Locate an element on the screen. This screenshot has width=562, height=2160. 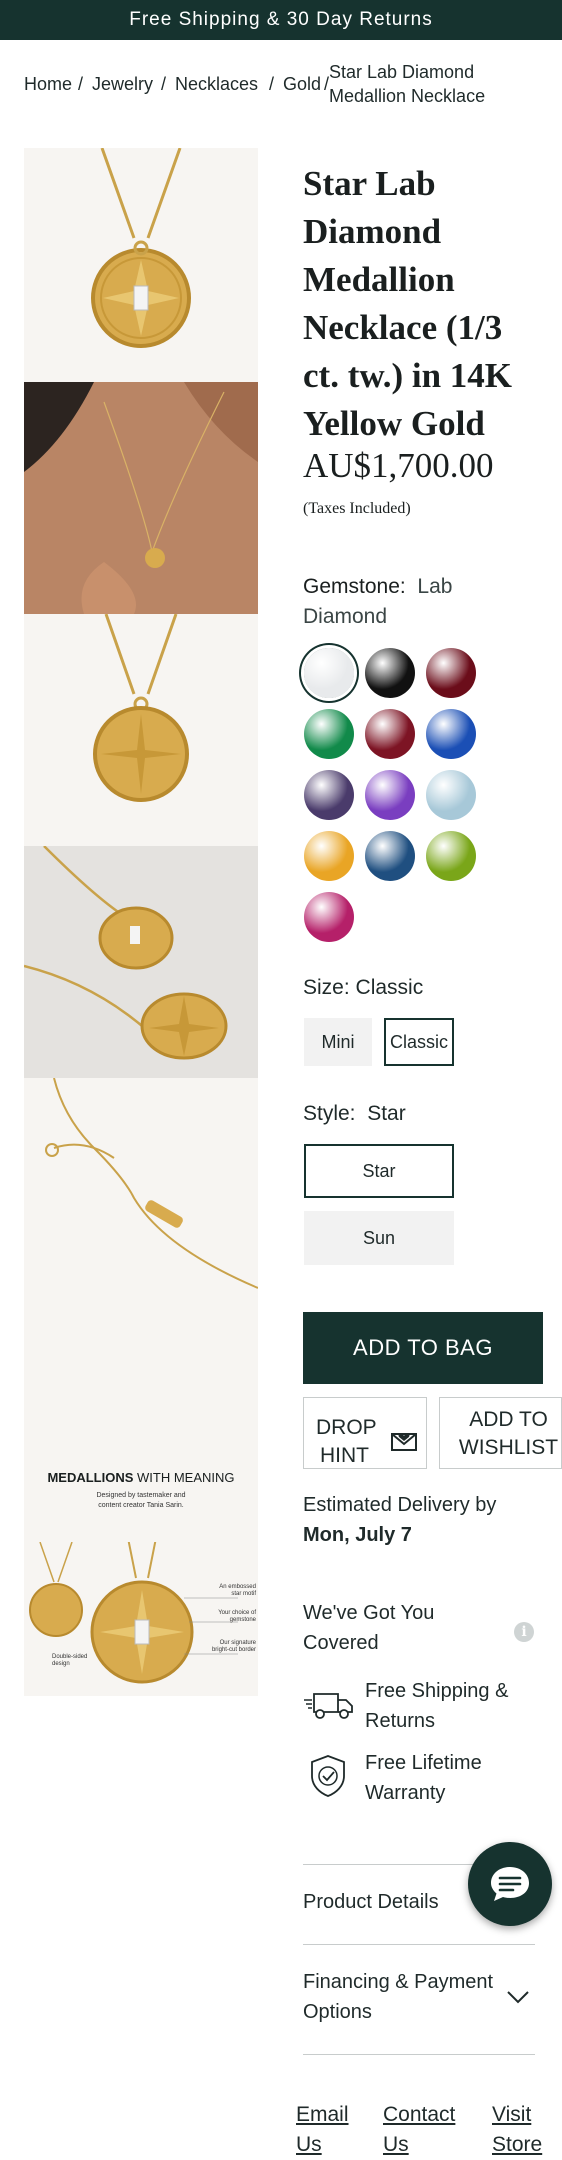
taxes-note: (Taxes Included) is located at coordinates (357, 508).